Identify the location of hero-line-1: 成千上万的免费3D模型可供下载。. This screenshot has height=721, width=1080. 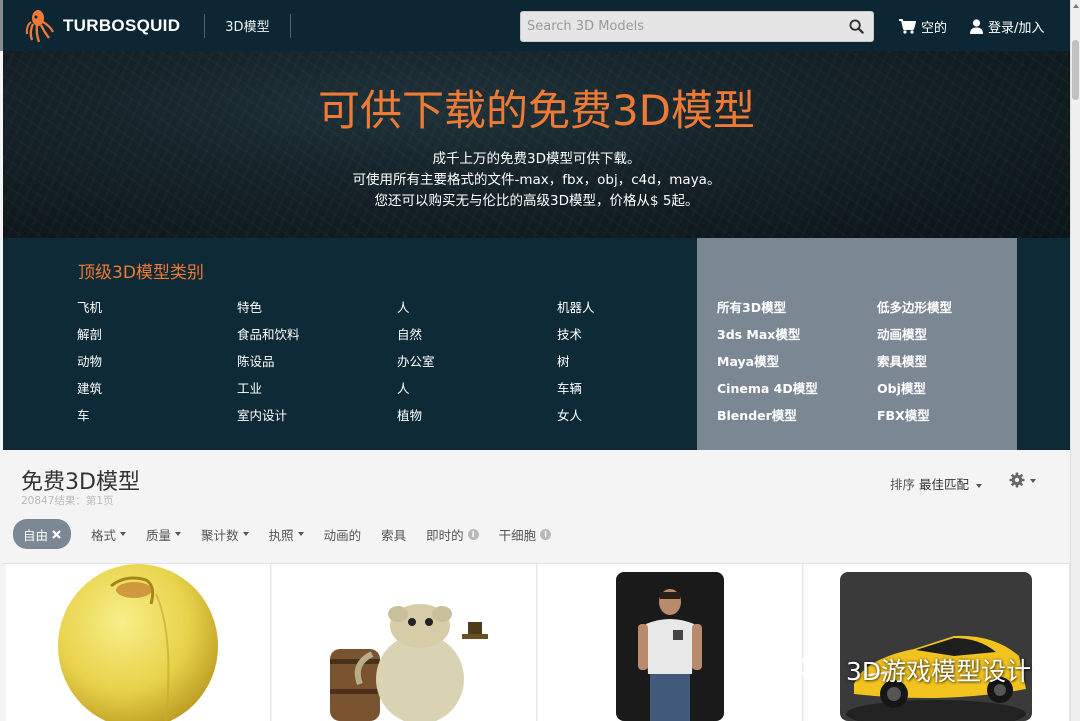
(536, 159).